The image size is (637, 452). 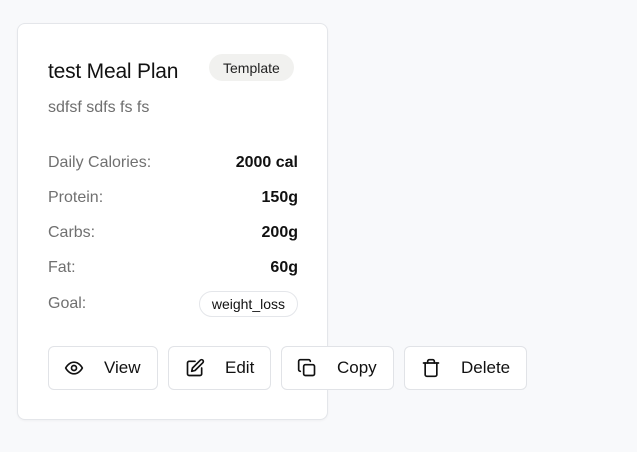 I want to click on edit-icon, so click(x=195, y=368).